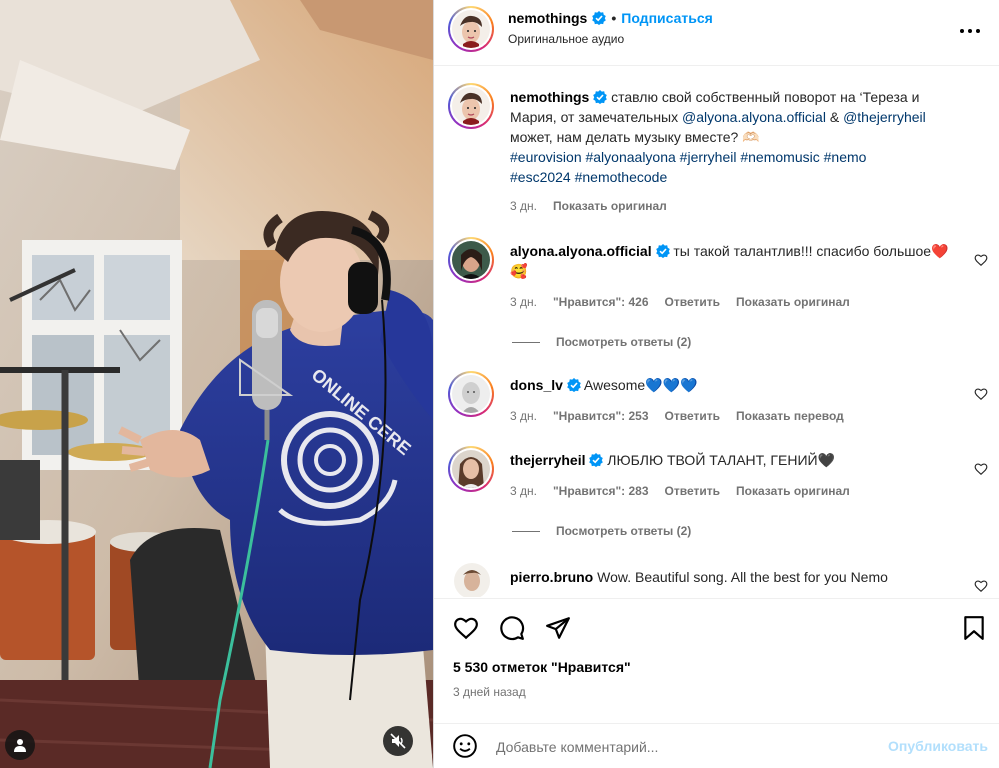 The width and height of the screenshot is (999, 768). I want to click on heart-icon, so click(466, 628).